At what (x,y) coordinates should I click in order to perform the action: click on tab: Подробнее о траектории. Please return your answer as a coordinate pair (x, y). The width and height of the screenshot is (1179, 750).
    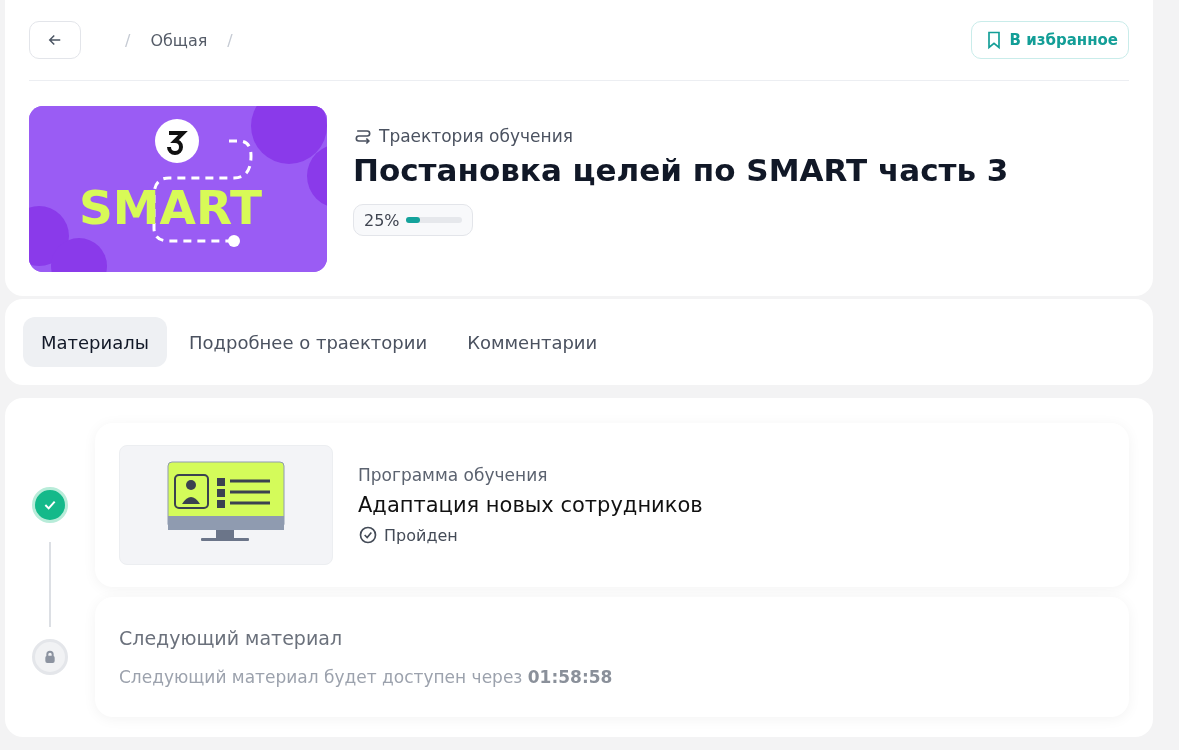
    Looking at the image, I should click on (308, 342).